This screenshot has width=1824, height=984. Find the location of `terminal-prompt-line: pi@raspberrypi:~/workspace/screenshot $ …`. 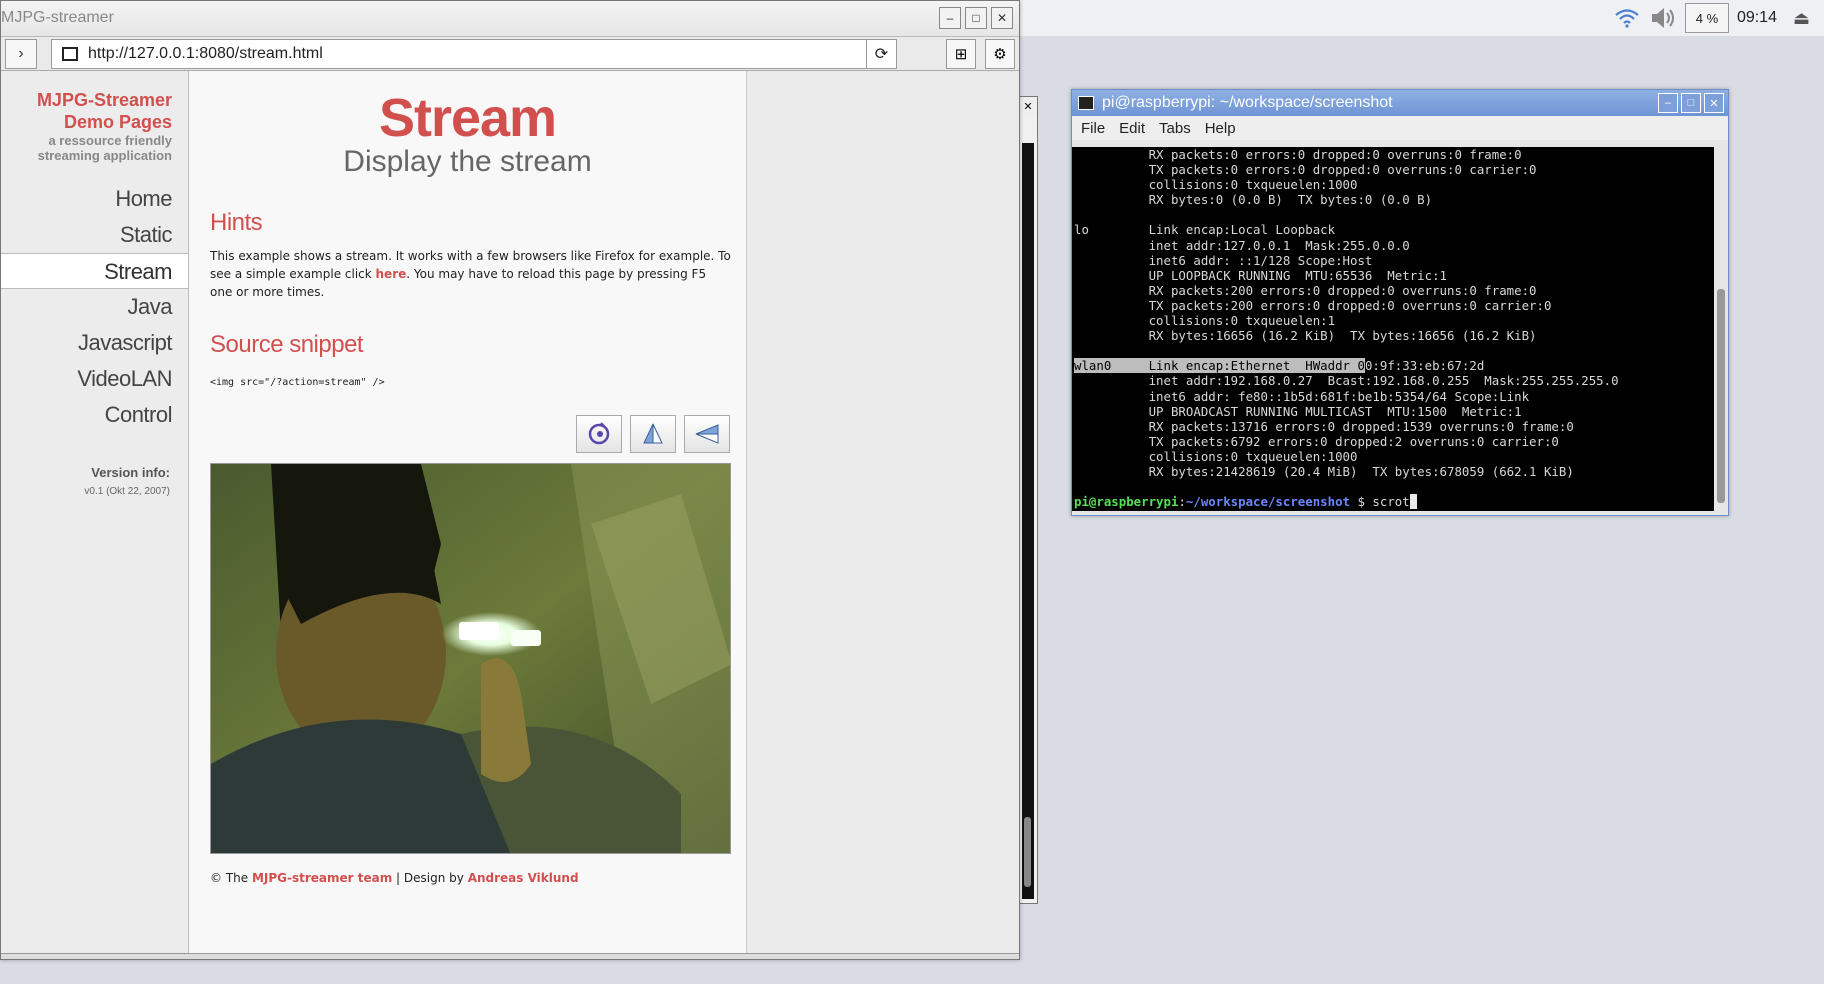

terminal-prompt-line: pi@raspberrypi:~/workspace/screenshot $ … is located at coordinates (1394, 502).